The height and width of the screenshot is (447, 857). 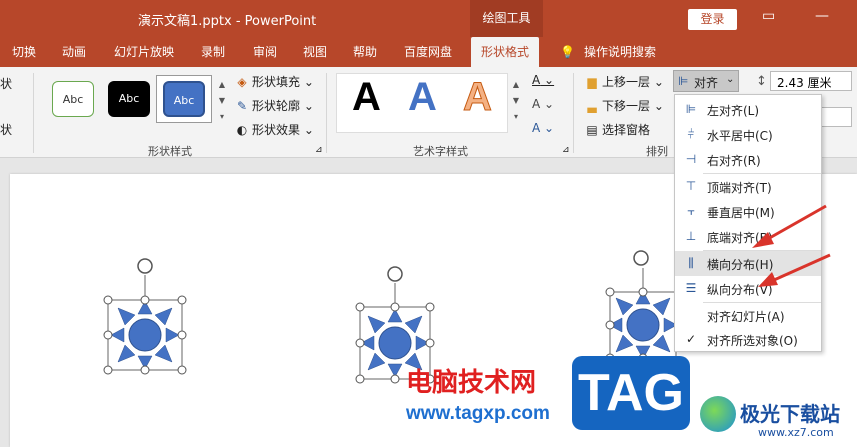 What do you see at coordinates (478, 413) in the screenshot?
I see `watermark-url: www.tagxp.com` at bounding box center [478, 413].